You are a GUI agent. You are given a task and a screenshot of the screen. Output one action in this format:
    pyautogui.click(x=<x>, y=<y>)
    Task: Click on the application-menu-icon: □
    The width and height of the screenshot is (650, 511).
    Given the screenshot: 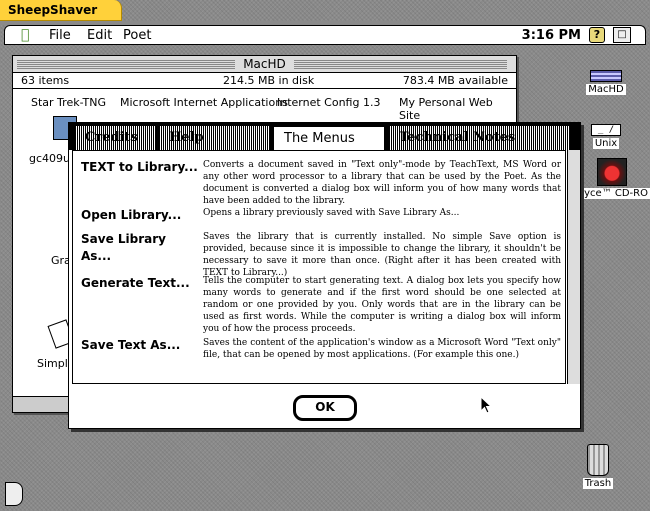 What is the action you would take?
    pyautogui.click(x=622, y=35)
    